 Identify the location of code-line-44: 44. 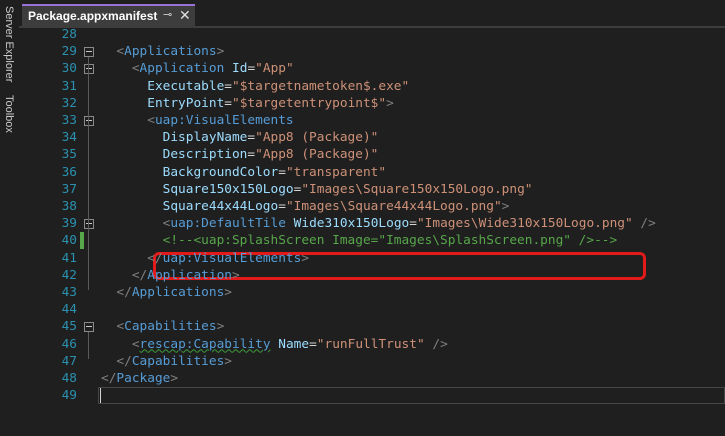
(372, 309).